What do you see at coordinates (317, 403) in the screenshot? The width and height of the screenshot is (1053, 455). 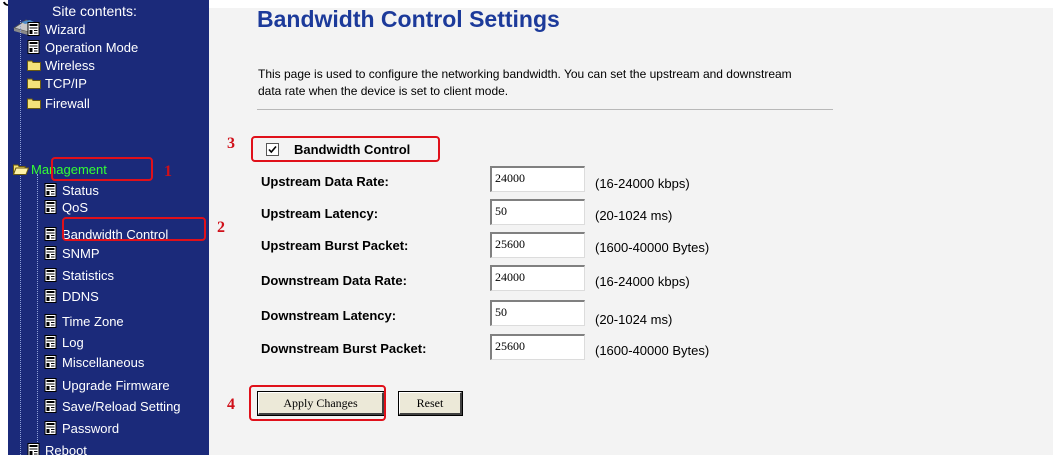 I see `callout-box-apply-changes` at bounding box center [317, 403].